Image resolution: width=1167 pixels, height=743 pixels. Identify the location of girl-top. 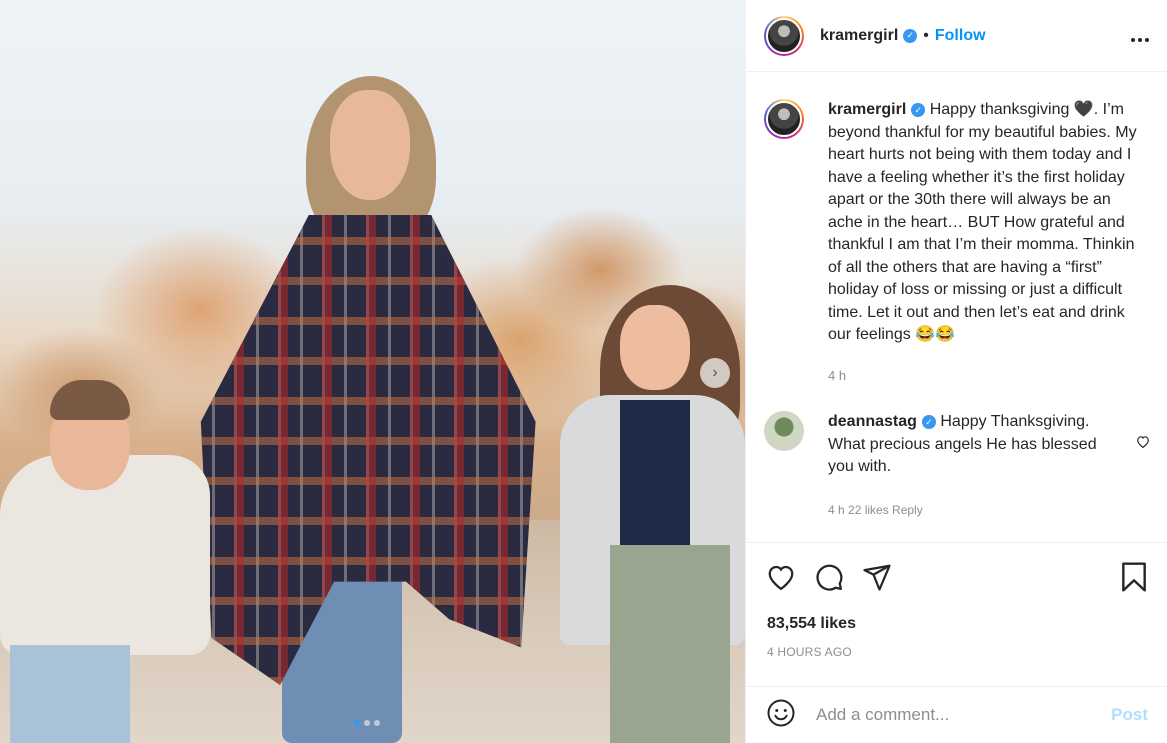
(655, 475).